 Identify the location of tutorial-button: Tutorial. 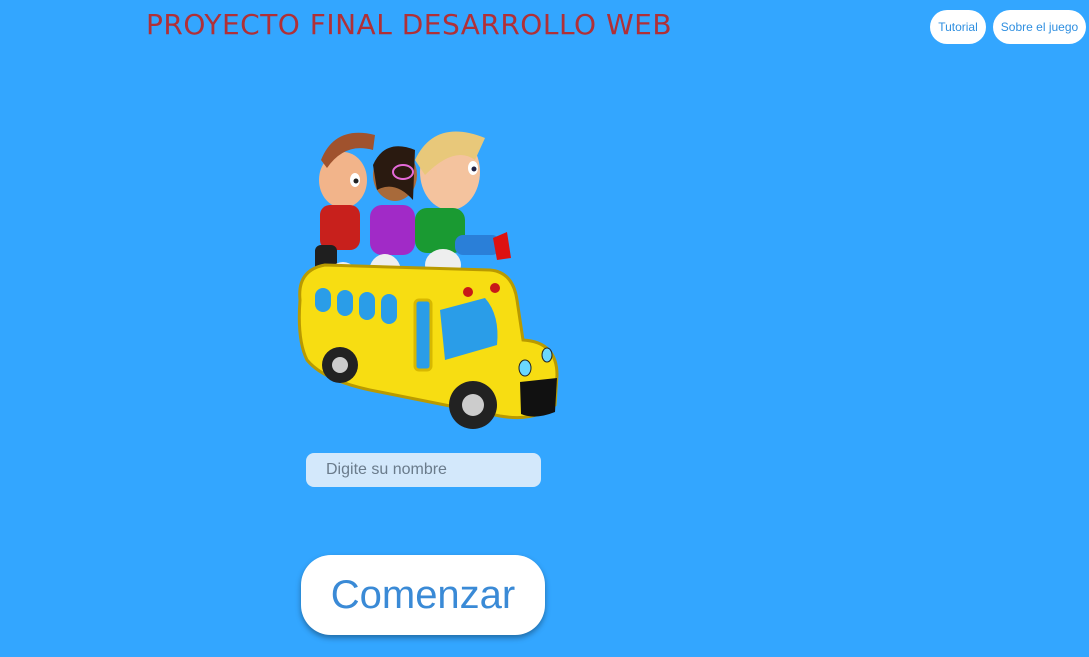
(958, 27).